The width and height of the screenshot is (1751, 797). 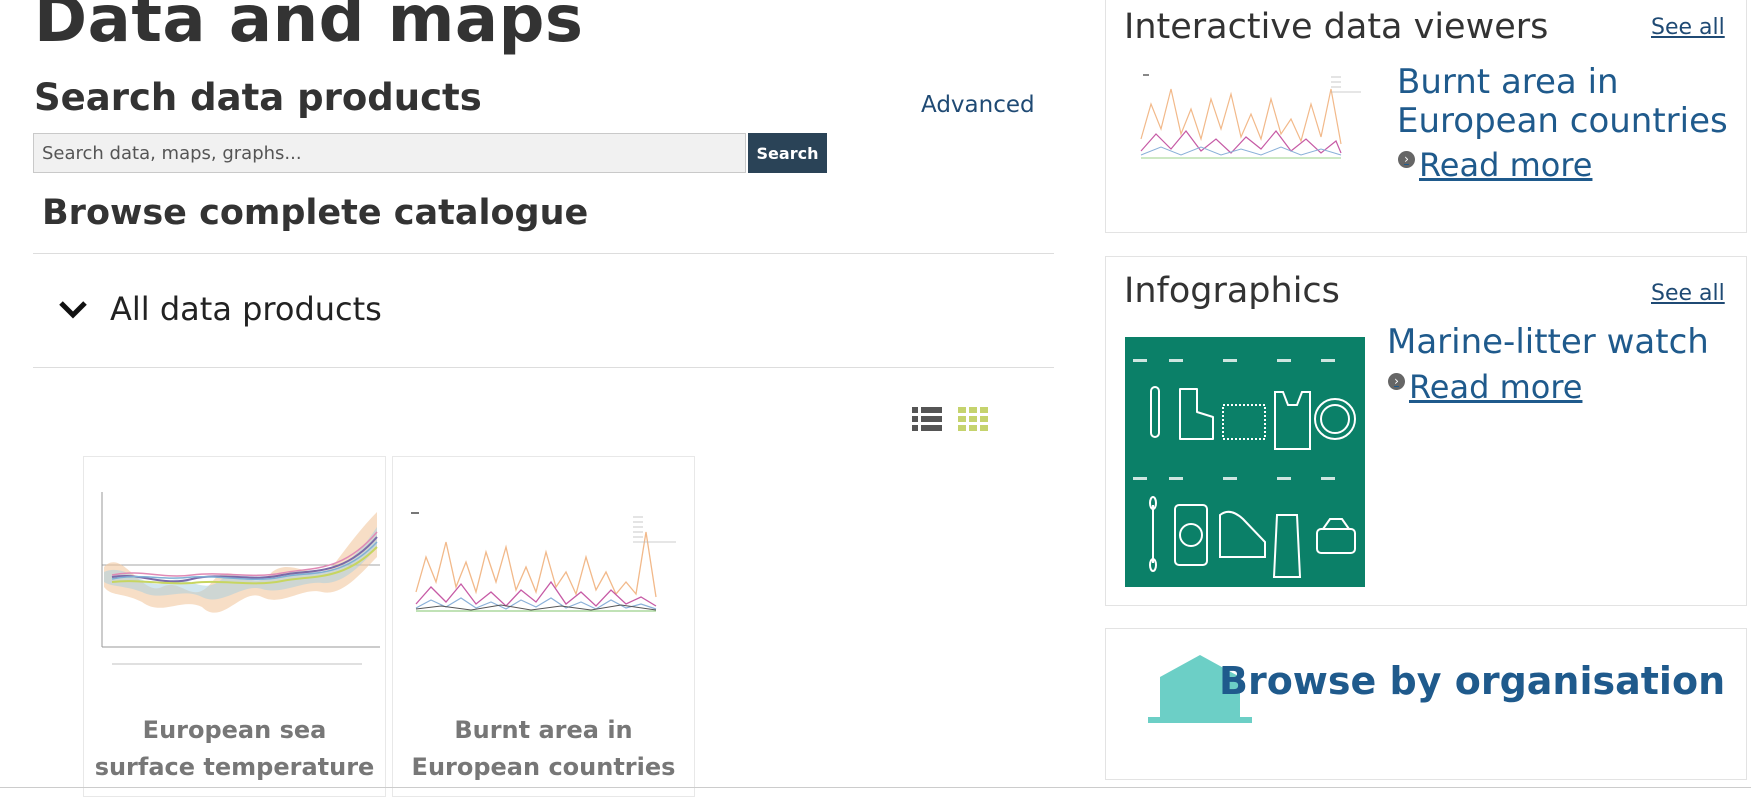 What do you see at coordinates (1232, 291) in the screenshot?
I see `panel-title: Infographics` at bounding box center [1232, 291].